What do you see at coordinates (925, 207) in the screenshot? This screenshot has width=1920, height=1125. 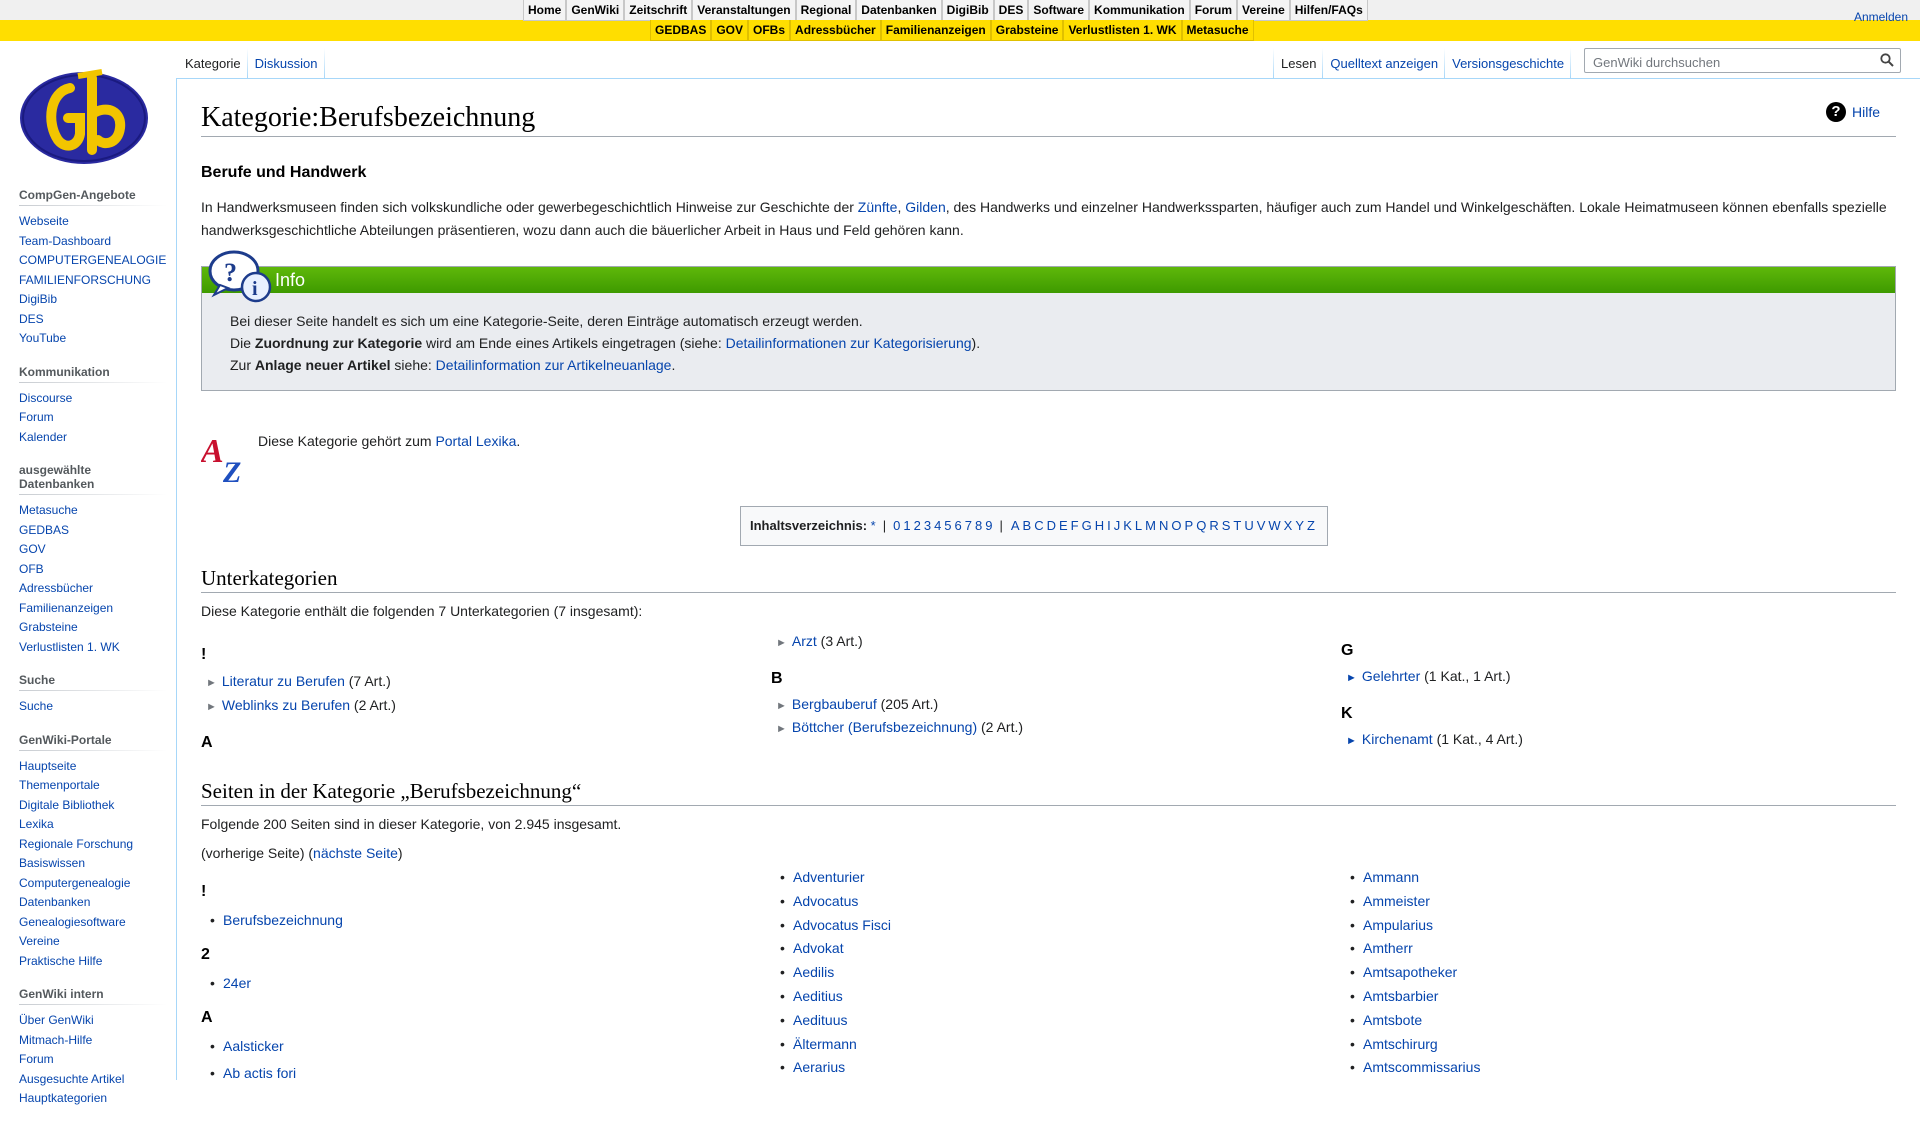 I see `link-gilden: Gilden` at bounding box center [925, 207].